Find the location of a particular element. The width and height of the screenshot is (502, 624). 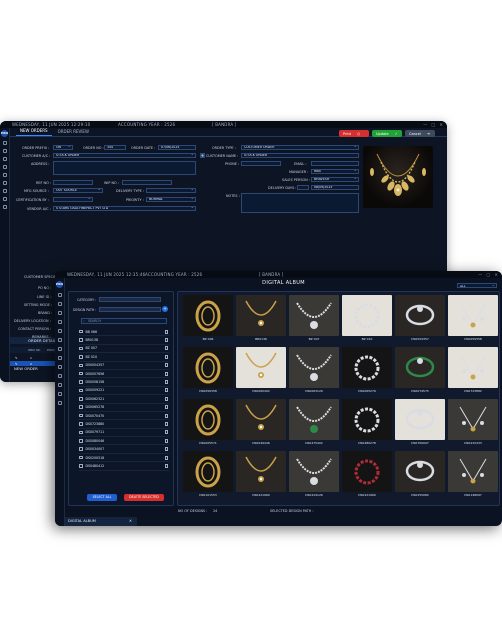

delete-selected-button: DELETE SELECTED is located at coordinates (144, 497).